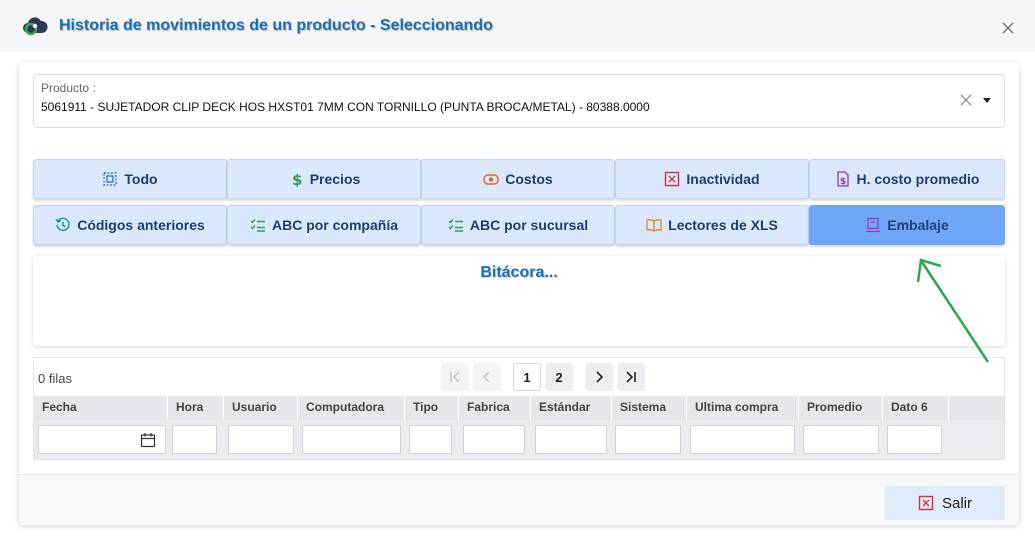 The width and height of the screenshot is (1035, 536). Describe the element at coordinates (495, 408) in the screenshot. I see `column-header-fabrica: Fabrica` at that location.